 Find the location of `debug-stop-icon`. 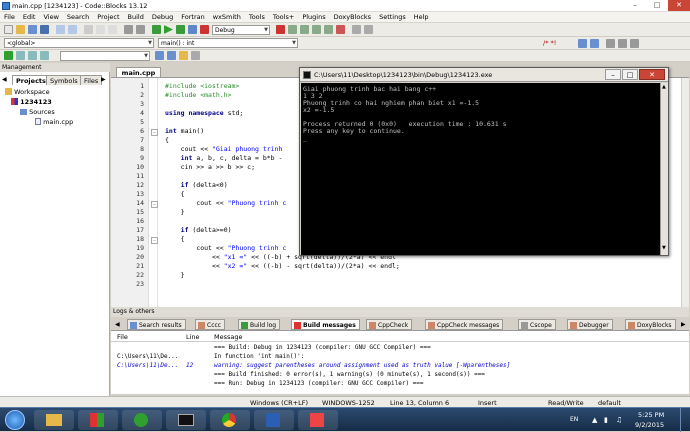

debug-stop-icon is located at coordinates (340, 29).